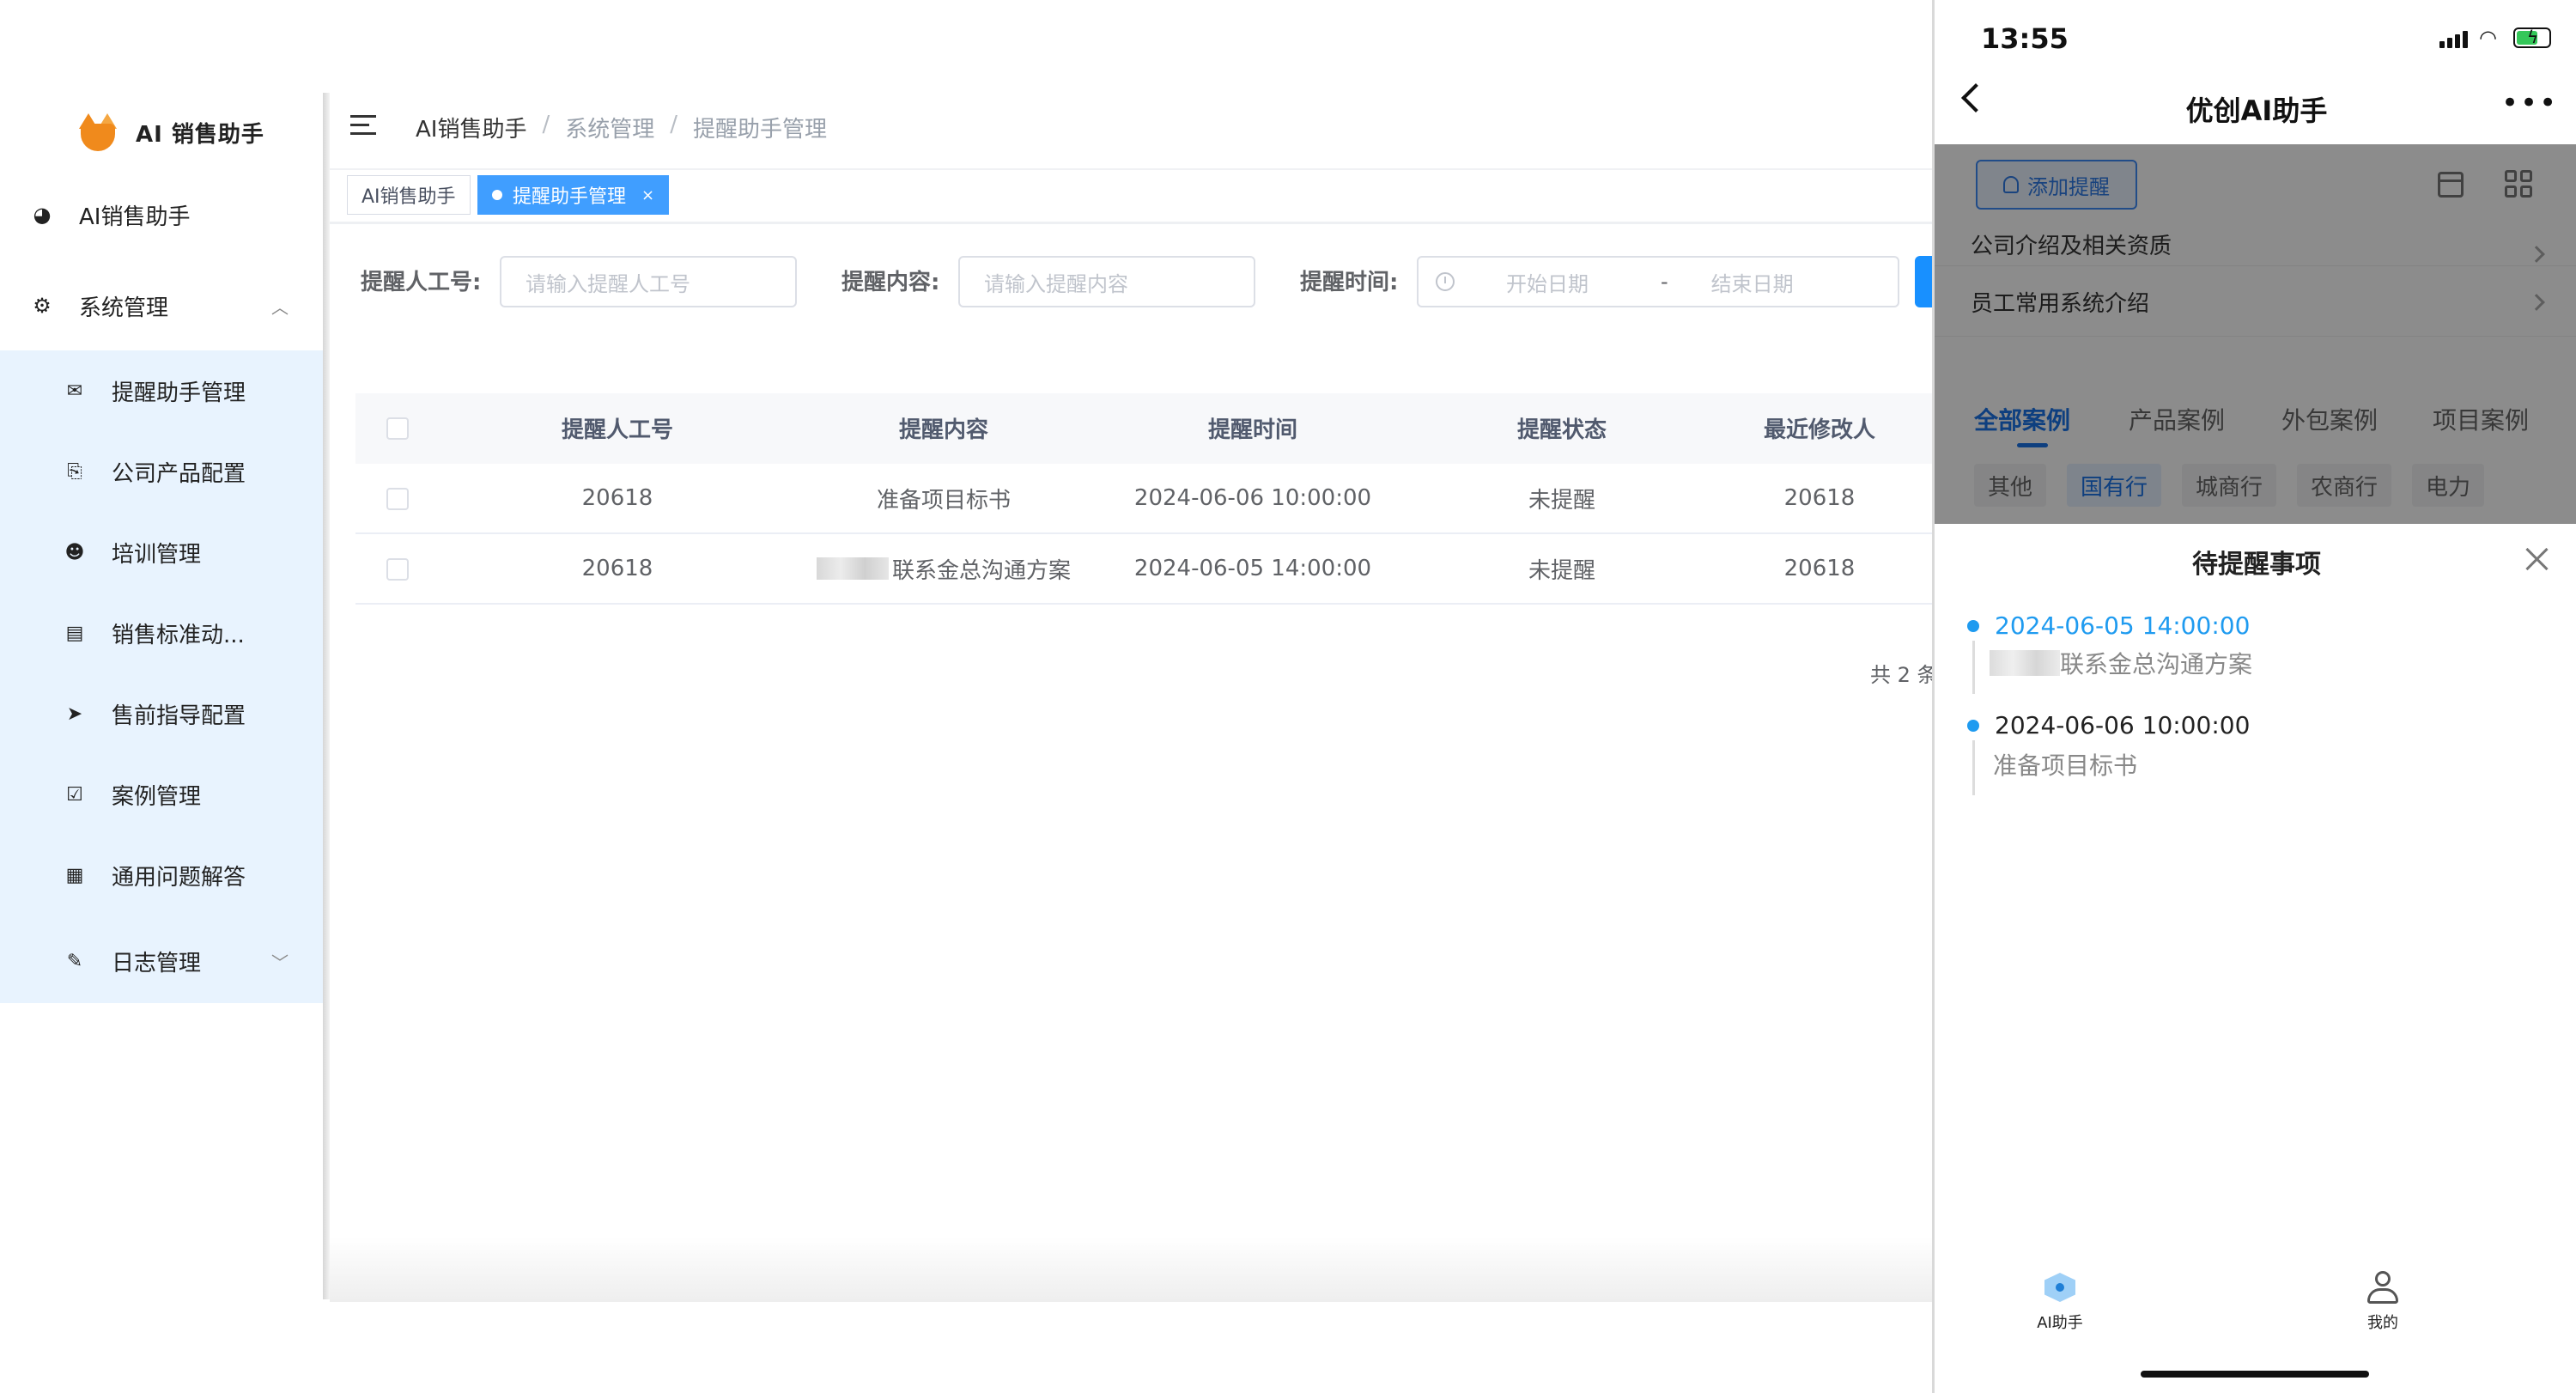 The image size is (2576, 1393). What do you see at coordinates (157, 554) in the screenshot?
I see `sidebar-item-label: 培训管理` at bounding box center [157, 554].